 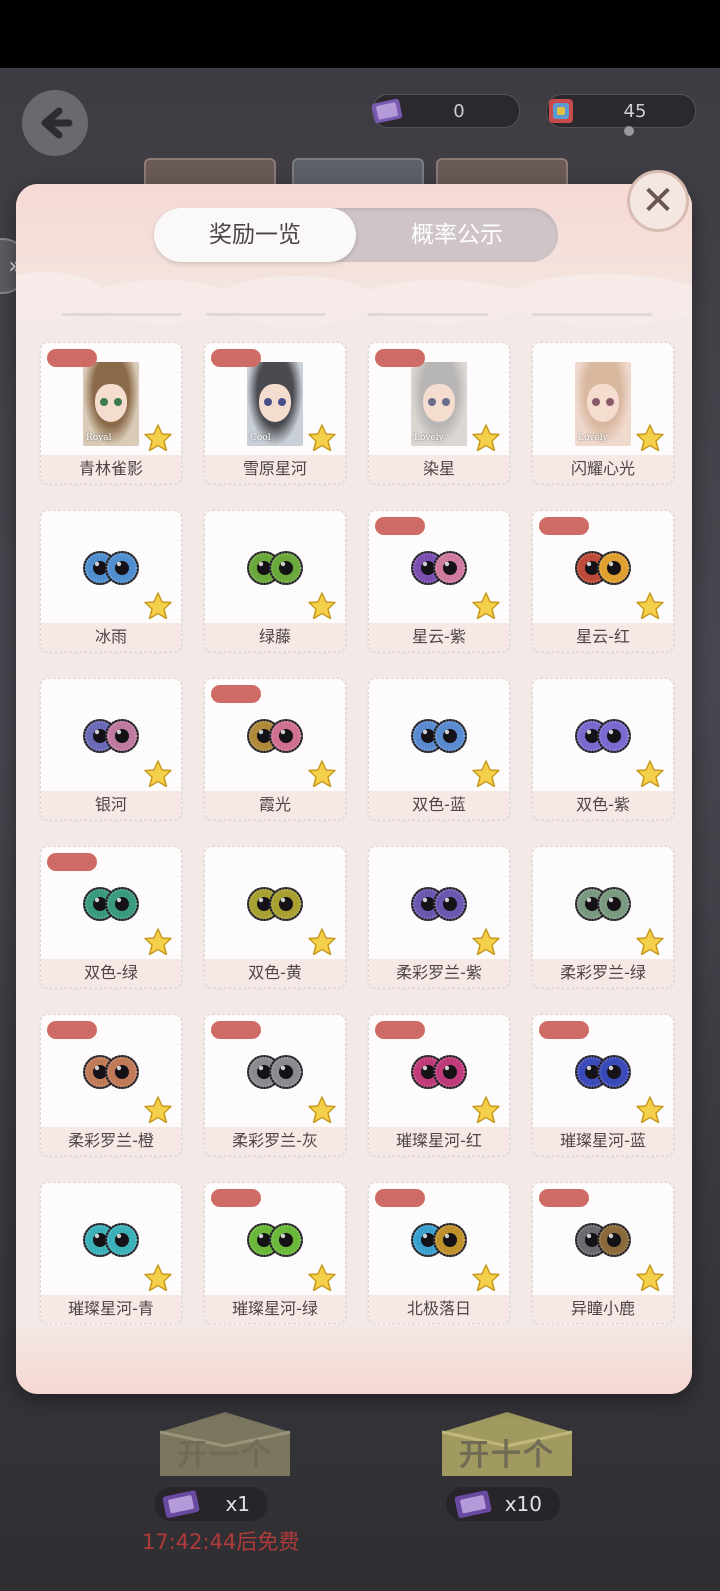 What do you see at coordinates (181, 1504) in the screenshot?
I see `gift-ticket-icon` at bounding box center [181, 1504].